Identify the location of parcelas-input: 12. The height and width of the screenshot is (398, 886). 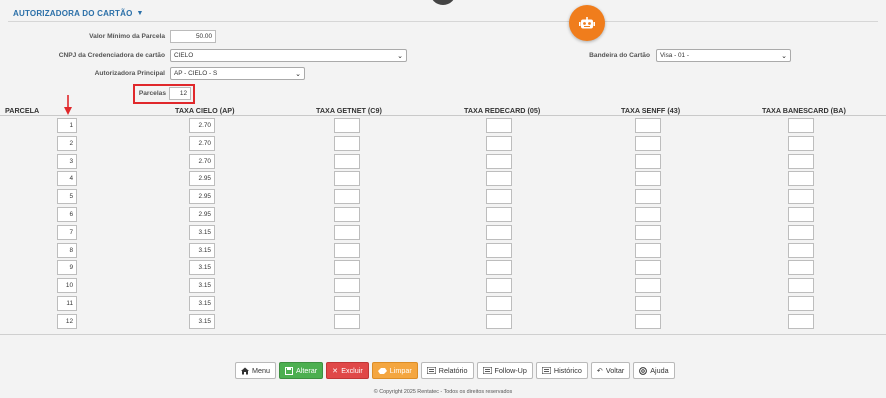
(180, 93).